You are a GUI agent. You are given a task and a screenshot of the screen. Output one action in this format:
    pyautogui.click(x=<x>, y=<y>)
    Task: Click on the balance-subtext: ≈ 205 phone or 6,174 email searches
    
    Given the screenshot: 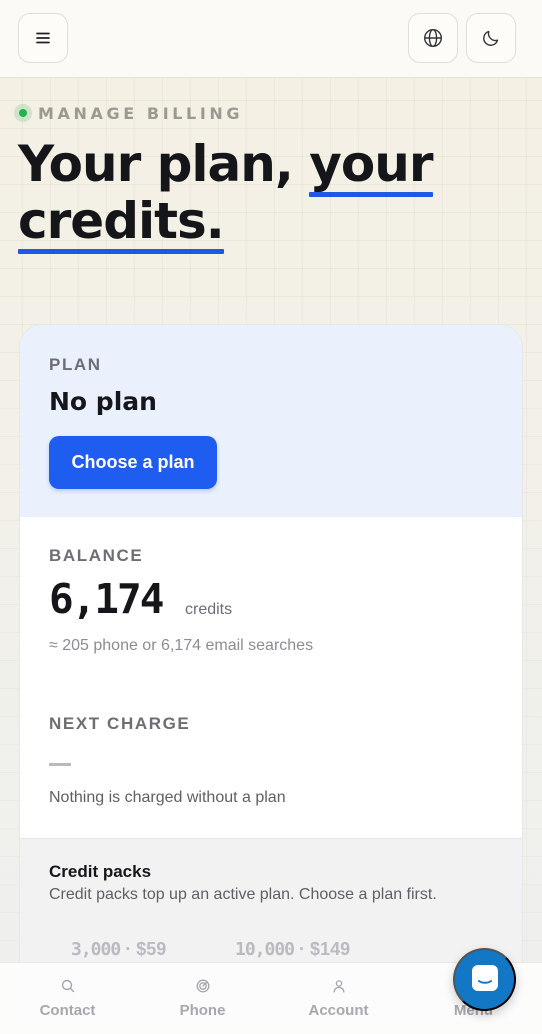 What is the action you would take?
    pyautogui.click(x=181, y=645)
    